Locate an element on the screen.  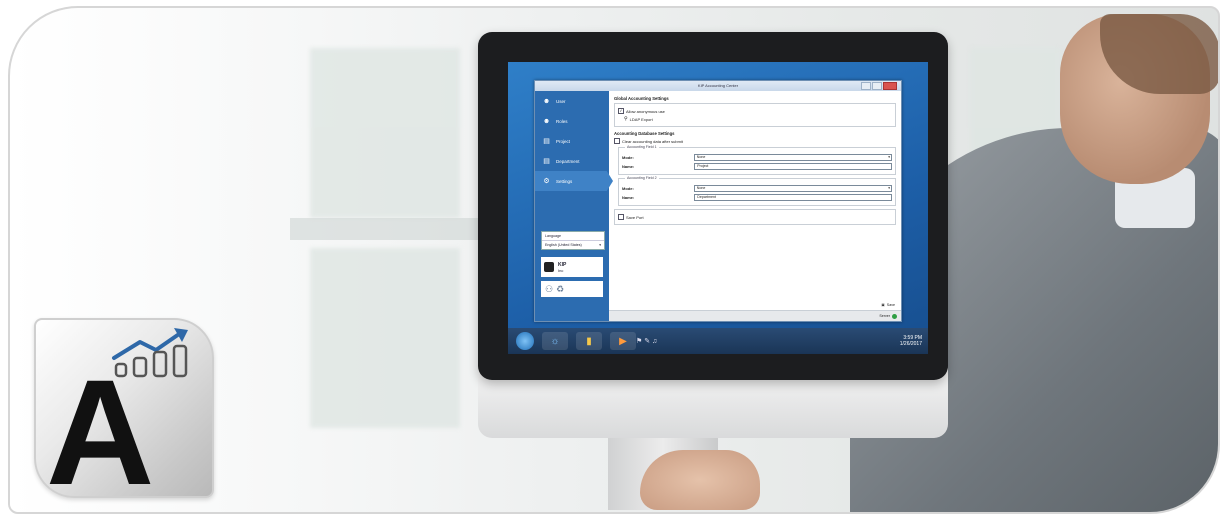
user-icon: ☻ is located at coordinates (546, 101).